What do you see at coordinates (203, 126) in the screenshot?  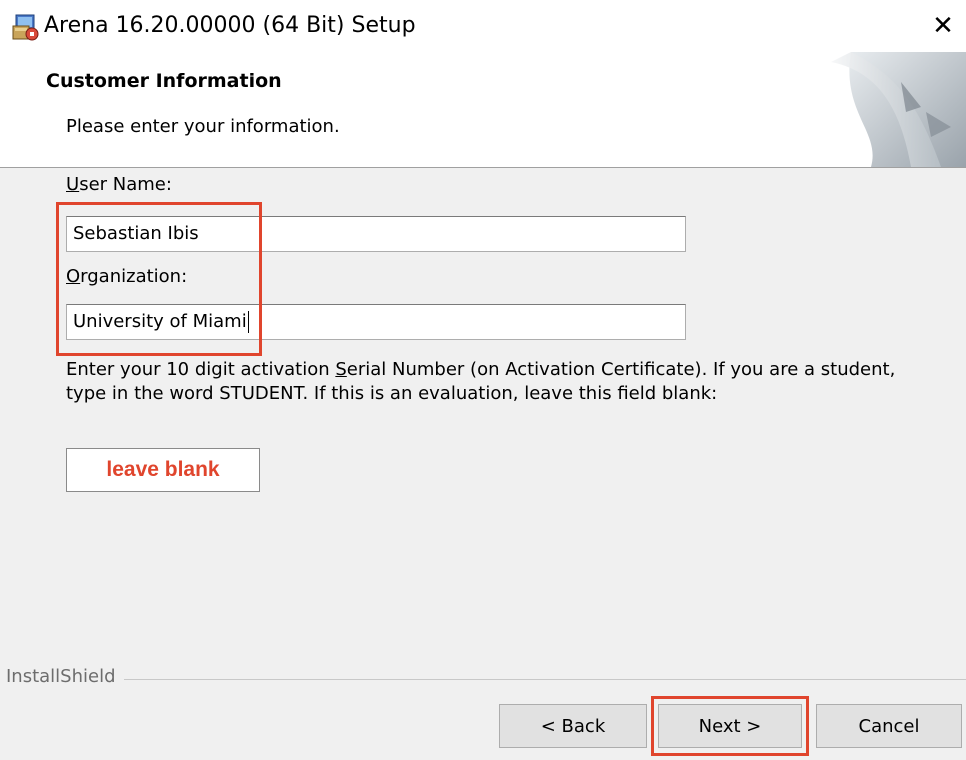 I see `page-subtitle: Please enter your information.` at bounding box center [203, 126].